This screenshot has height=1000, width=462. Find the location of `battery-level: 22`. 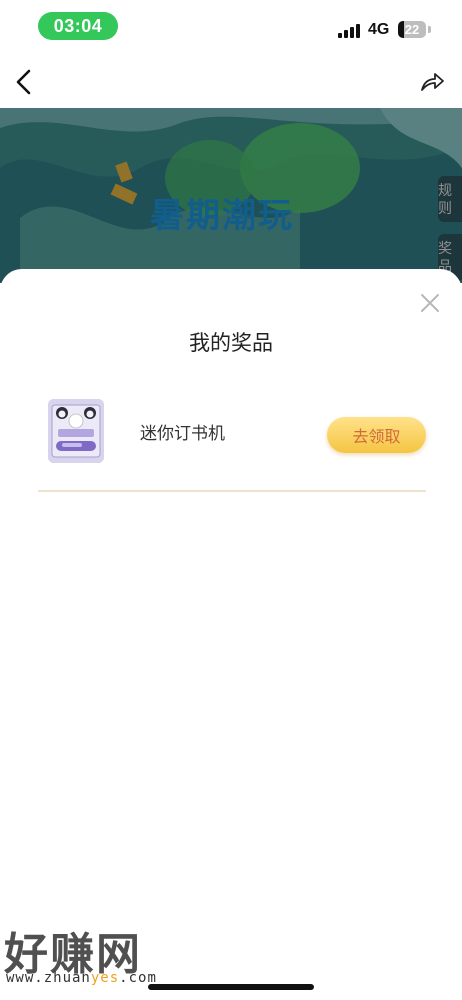

battery-level: 22 is located at coordinates (412, 29).